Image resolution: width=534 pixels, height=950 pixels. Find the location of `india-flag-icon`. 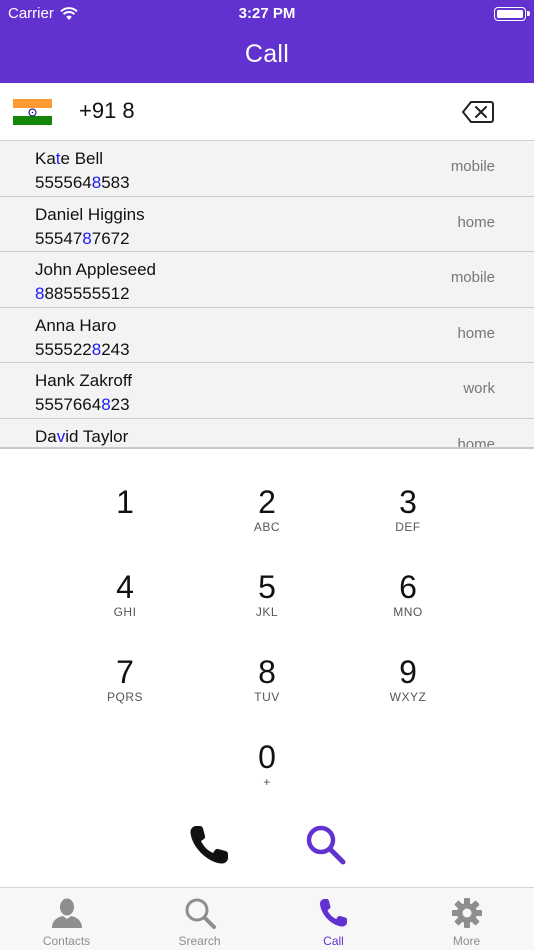

india-flag-icon is located at coordinates (32, 112).